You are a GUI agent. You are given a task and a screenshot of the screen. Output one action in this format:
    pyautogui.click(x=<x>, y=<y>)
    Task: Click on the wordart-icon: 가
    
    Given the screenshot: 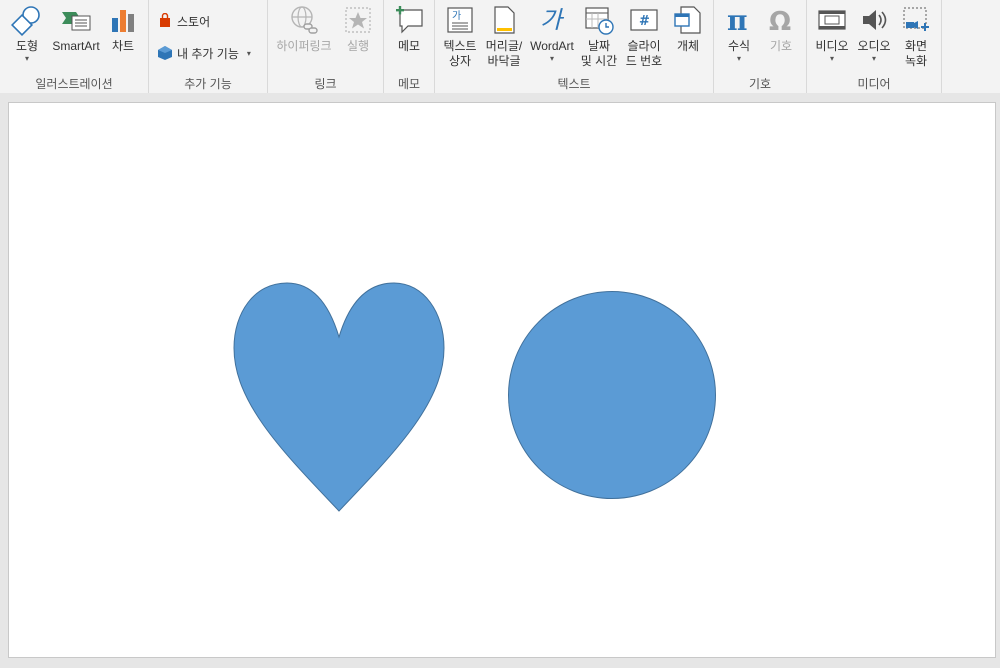 What is the action you would take?
    pyautogui.click(x=552, y=20)
    